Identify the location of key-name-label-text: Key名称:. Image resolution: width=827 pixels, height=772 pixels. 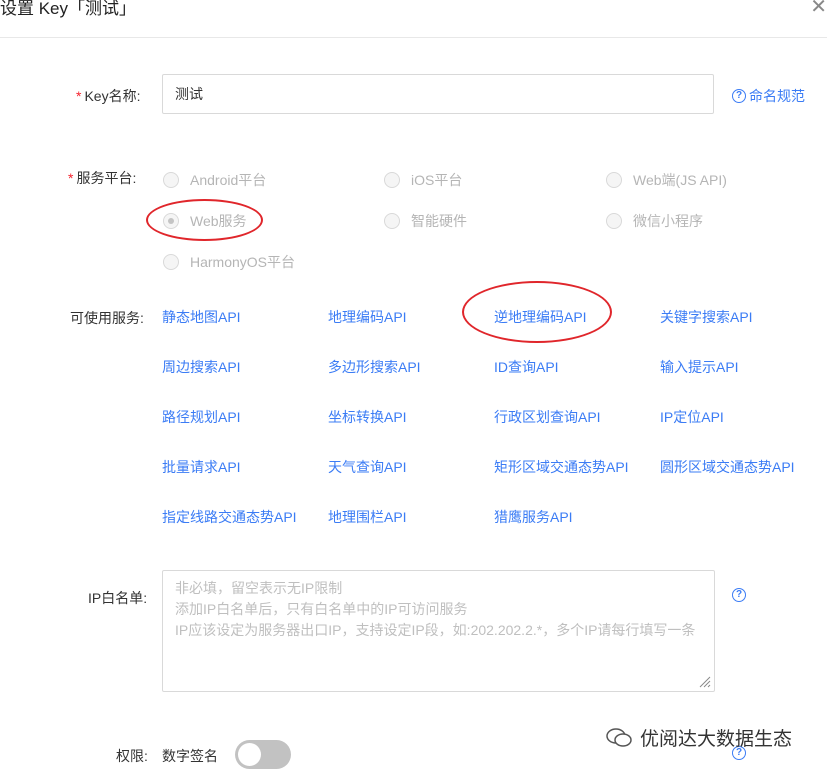
(112, 96).